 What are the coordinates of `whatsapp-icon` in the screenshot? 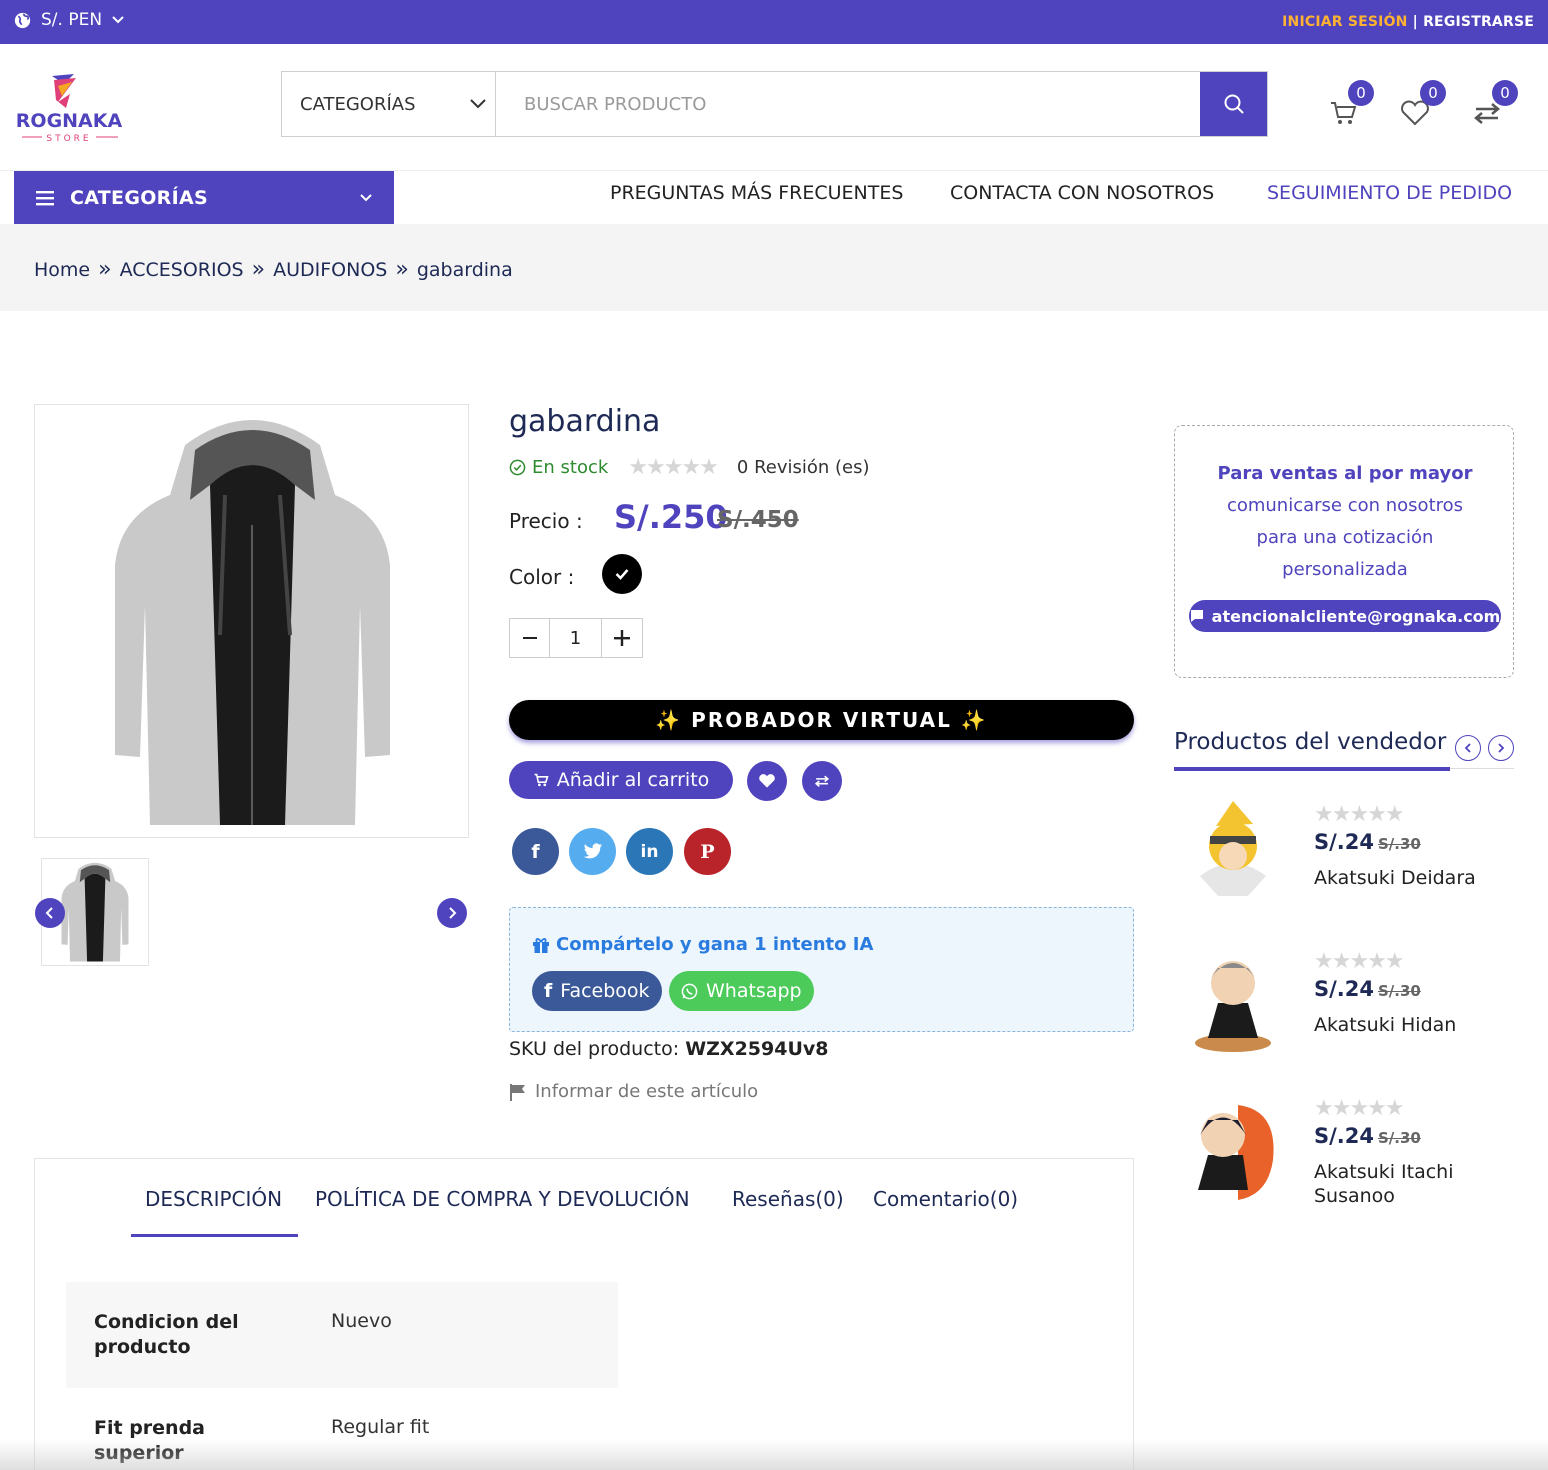 It's located at (689, 991).